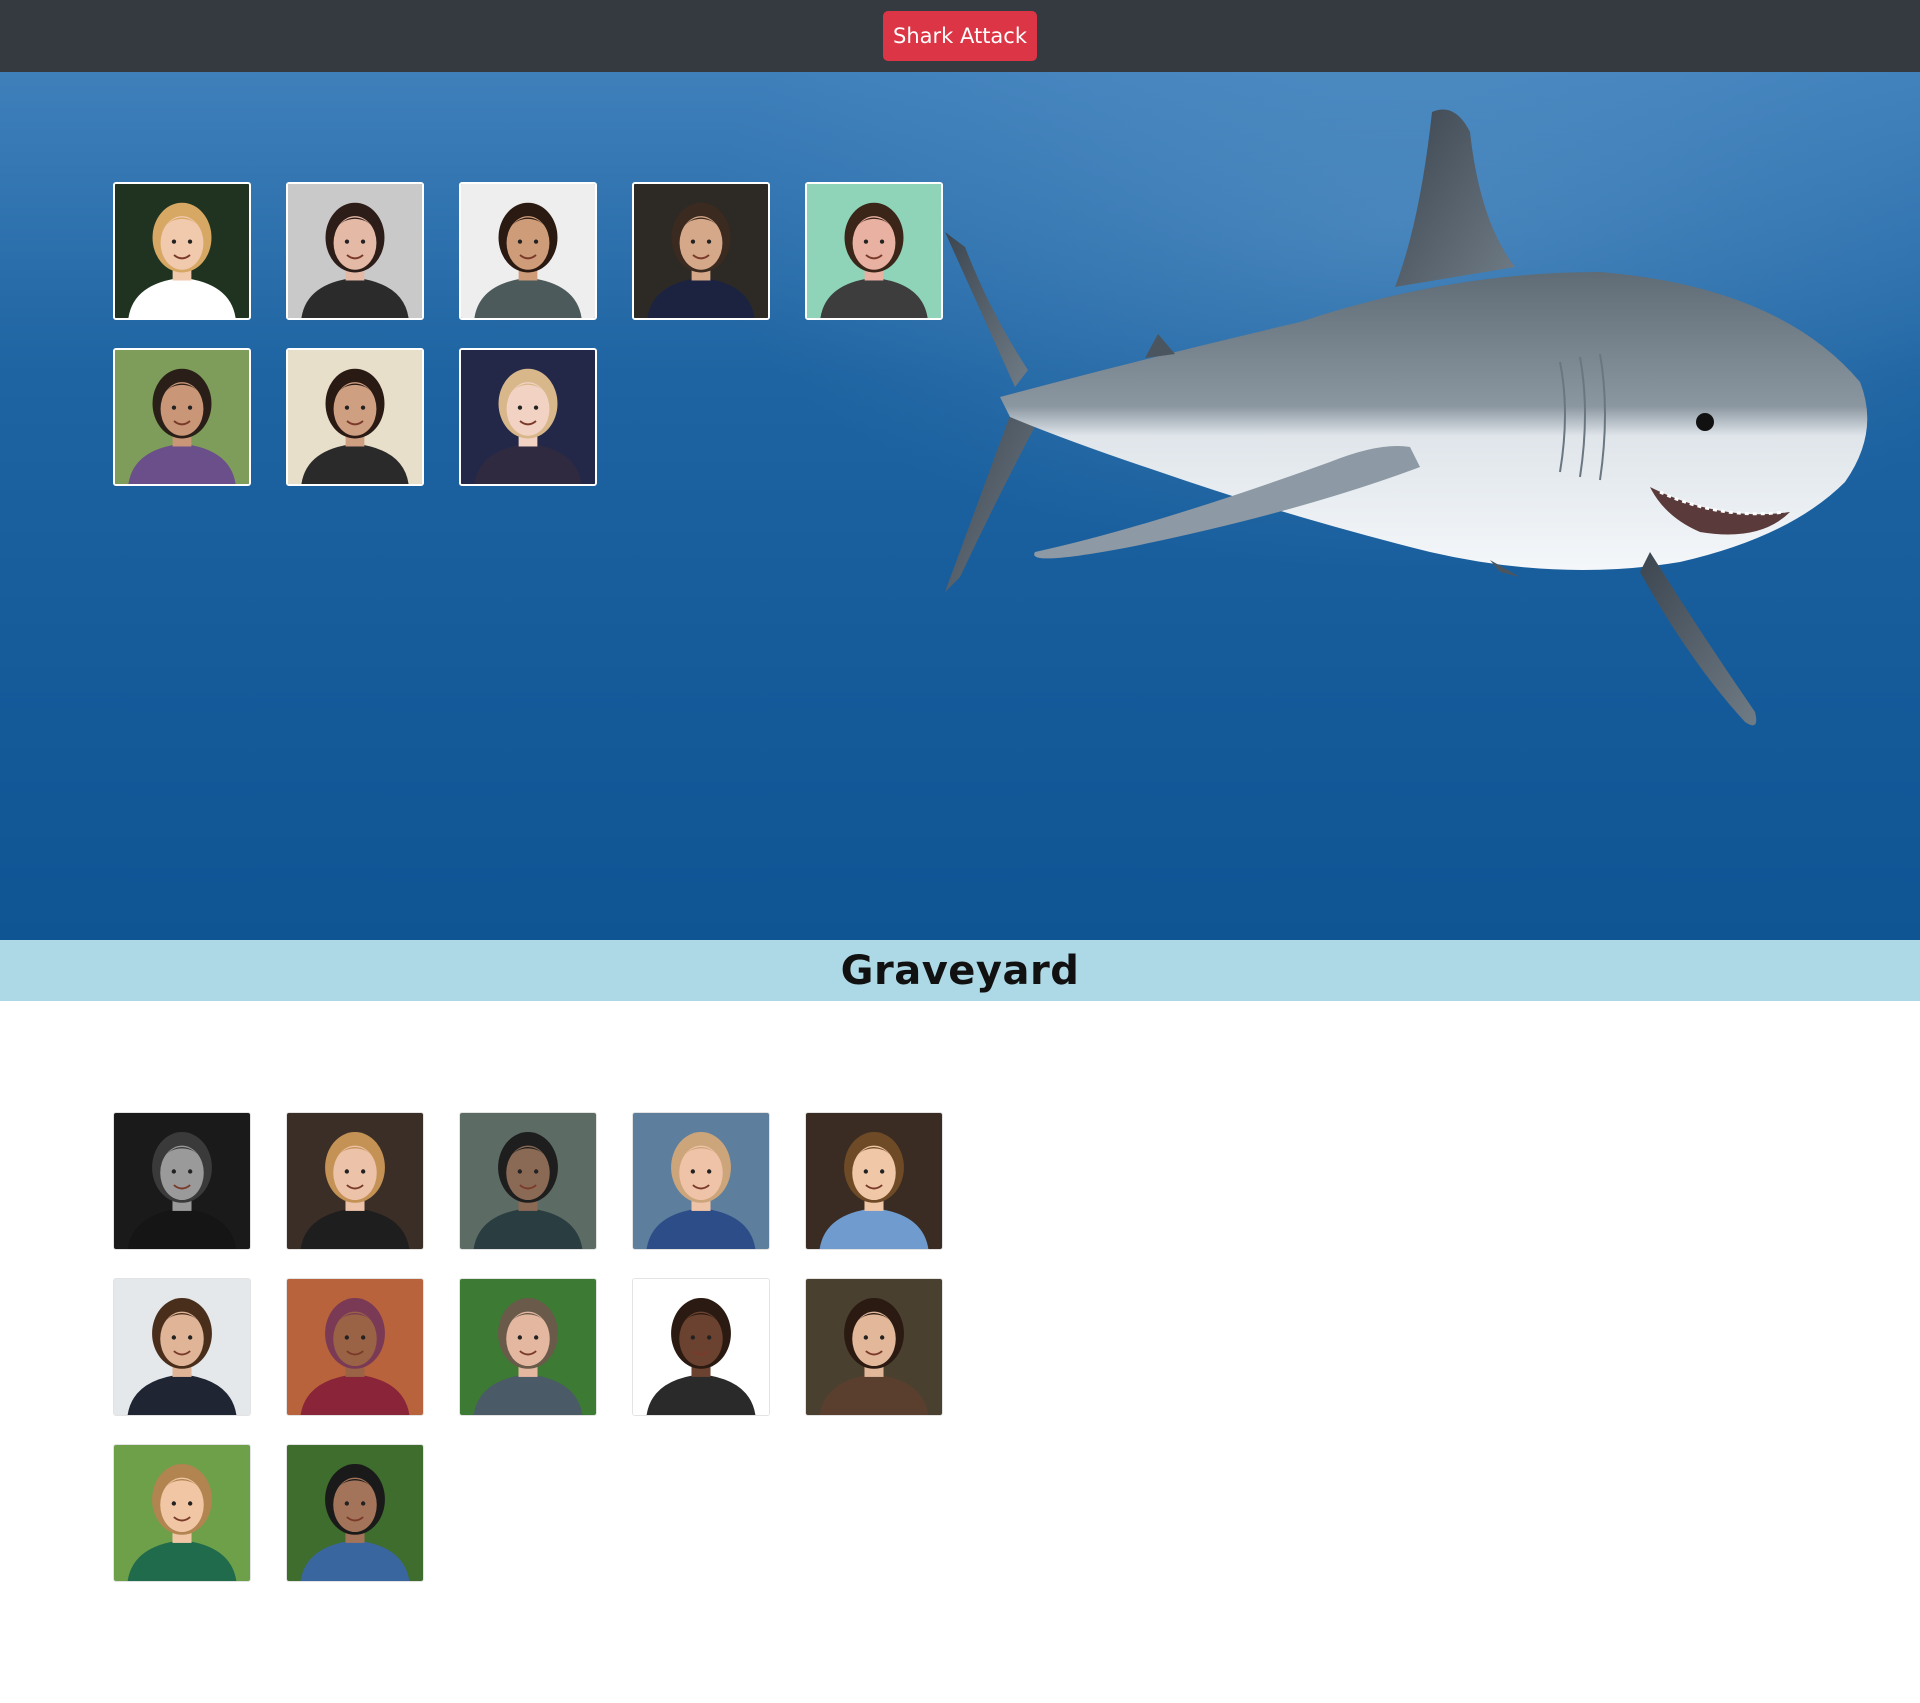  I want to click on graveyard-photo-grid, so click(528, 1347).